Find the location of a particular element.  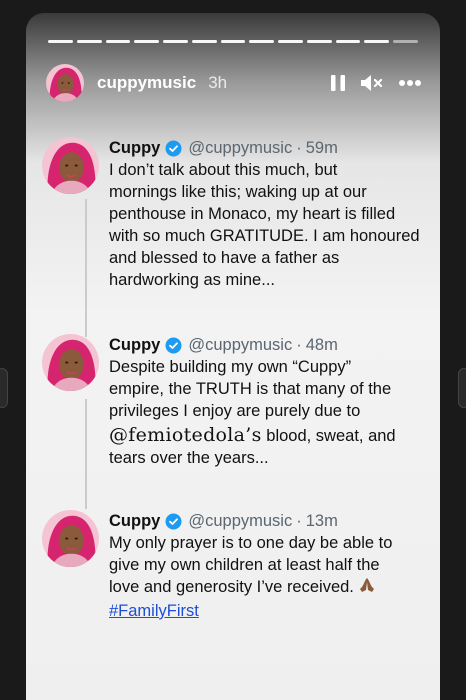

story-username: cuppymusic is located at coordinates (146, 83).